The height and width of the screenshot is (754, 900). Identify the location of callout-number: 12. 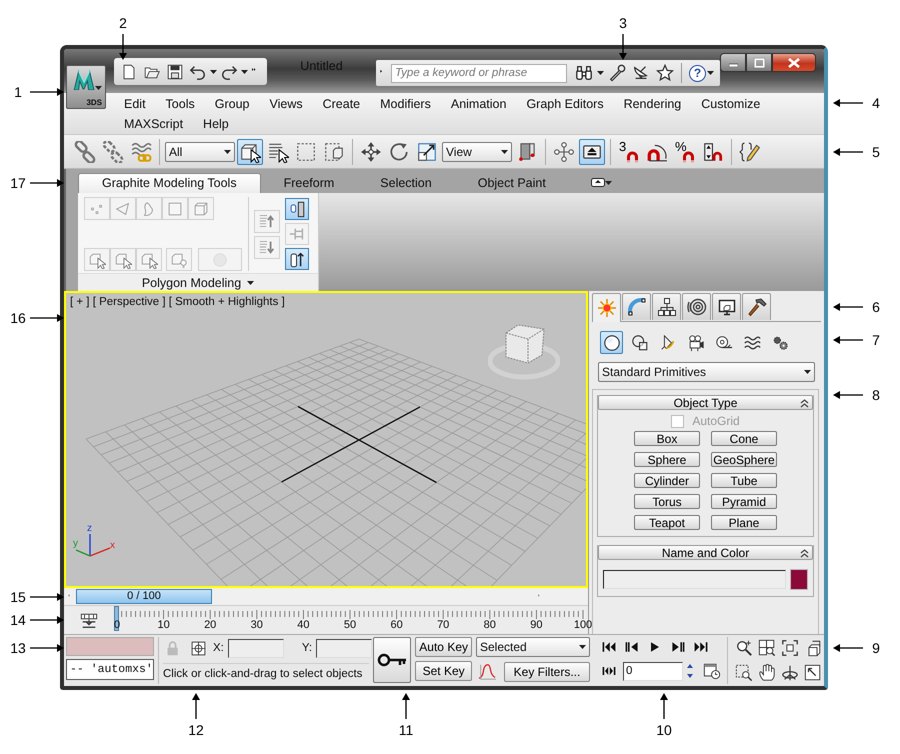
(196, 730).